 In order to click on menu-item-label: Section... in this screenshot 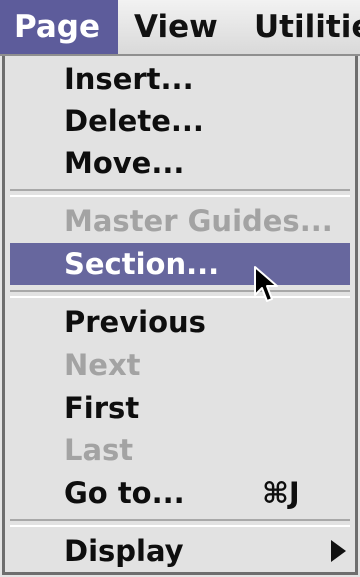, I will do `click(142, 264)`.